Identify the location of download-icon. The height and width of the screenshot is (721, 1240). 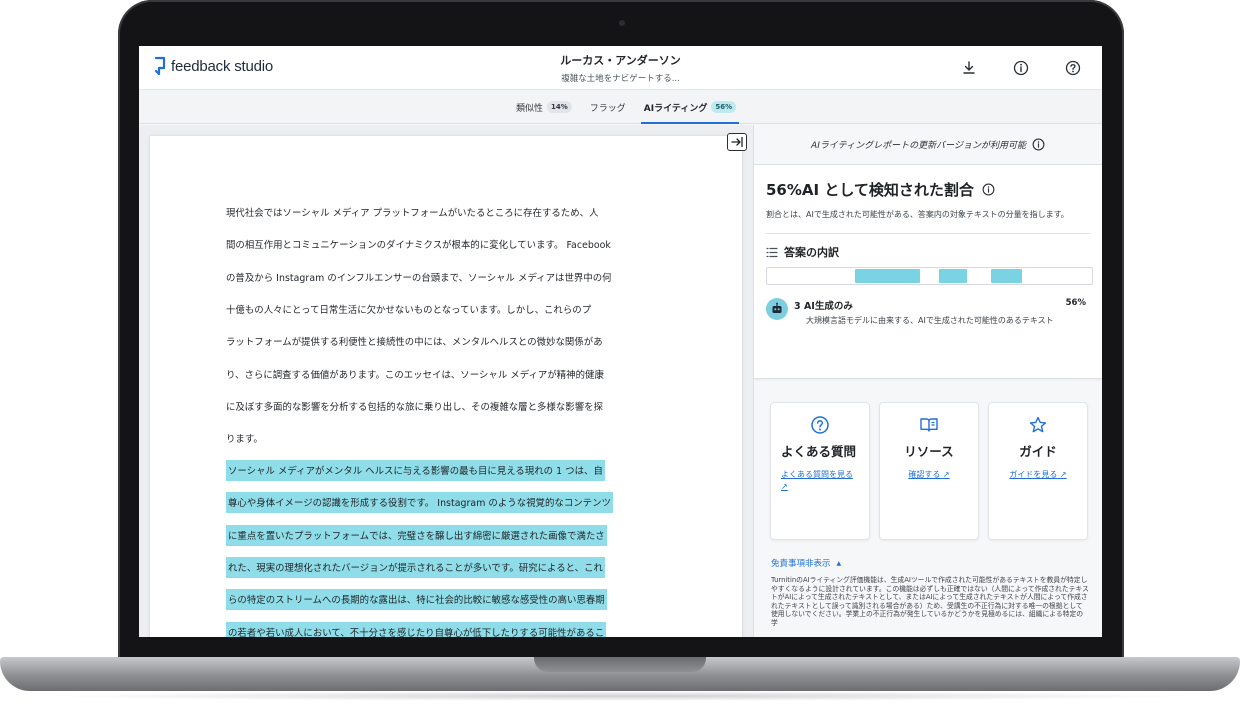
(969, 68).